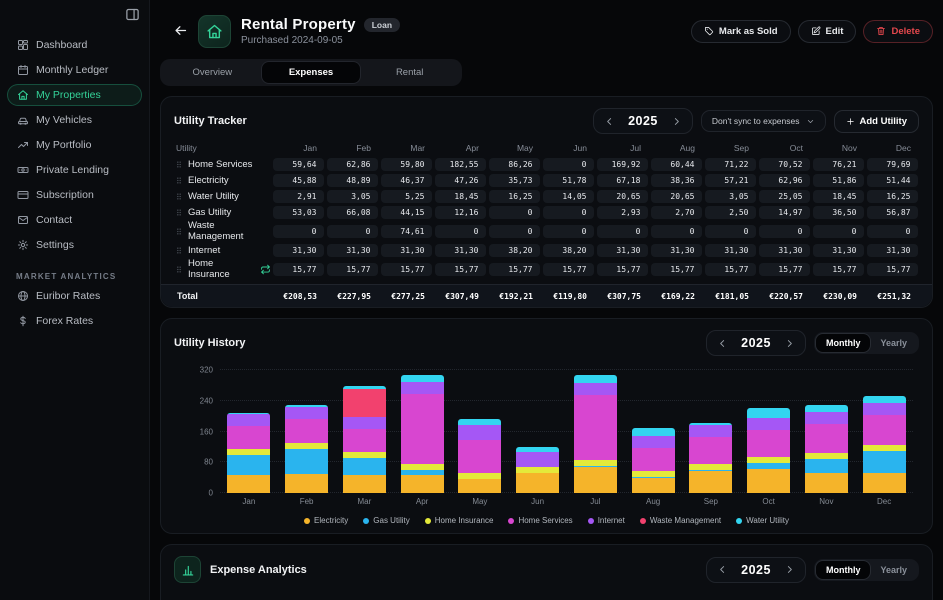 The height and width of the screenshot is (600, 943). I want to click on sidebar-item-monthly-ledger: Monthly Ledger, so click(74, 70).